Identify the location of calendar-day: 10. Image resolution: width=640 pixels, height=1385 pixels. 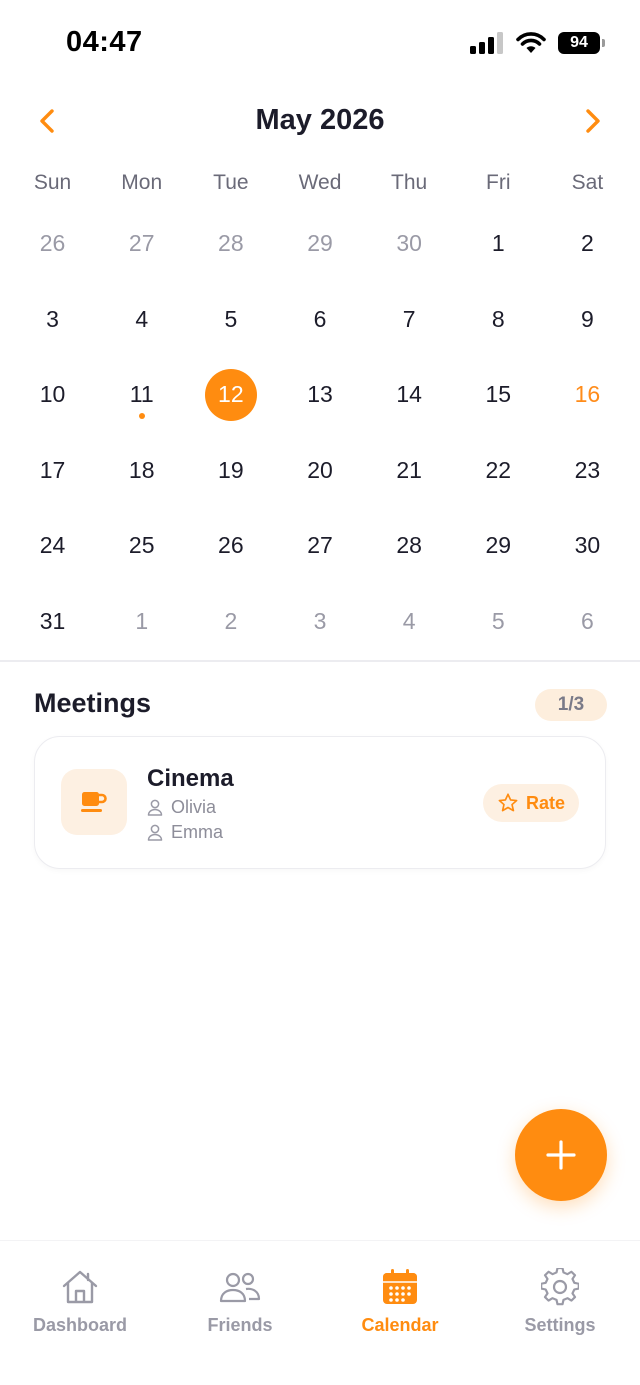
(52, 395).